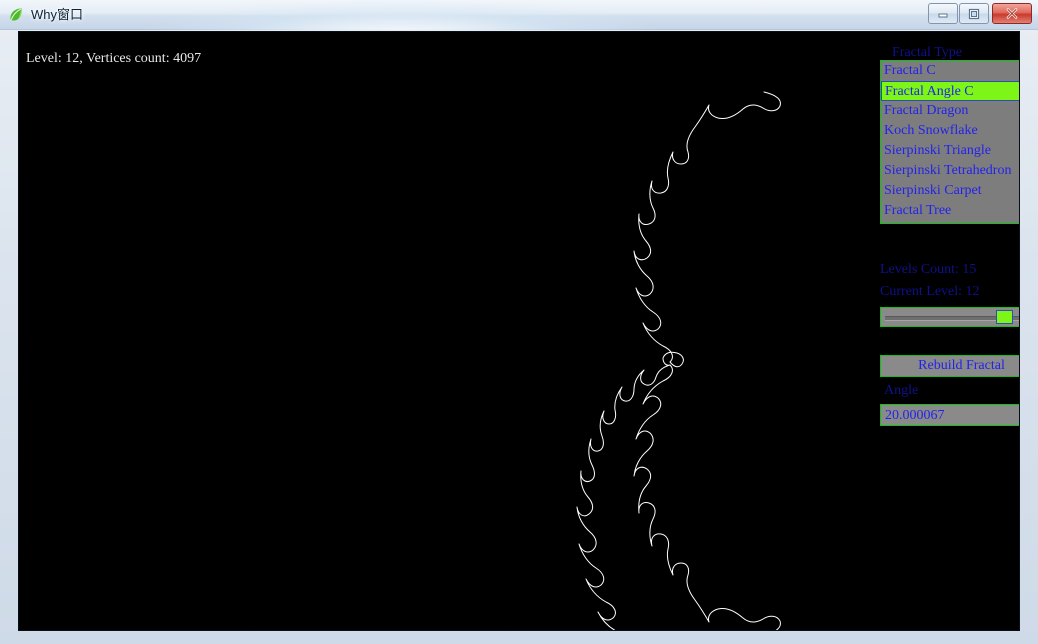  I want to click on level-slider, so click(949, 317).